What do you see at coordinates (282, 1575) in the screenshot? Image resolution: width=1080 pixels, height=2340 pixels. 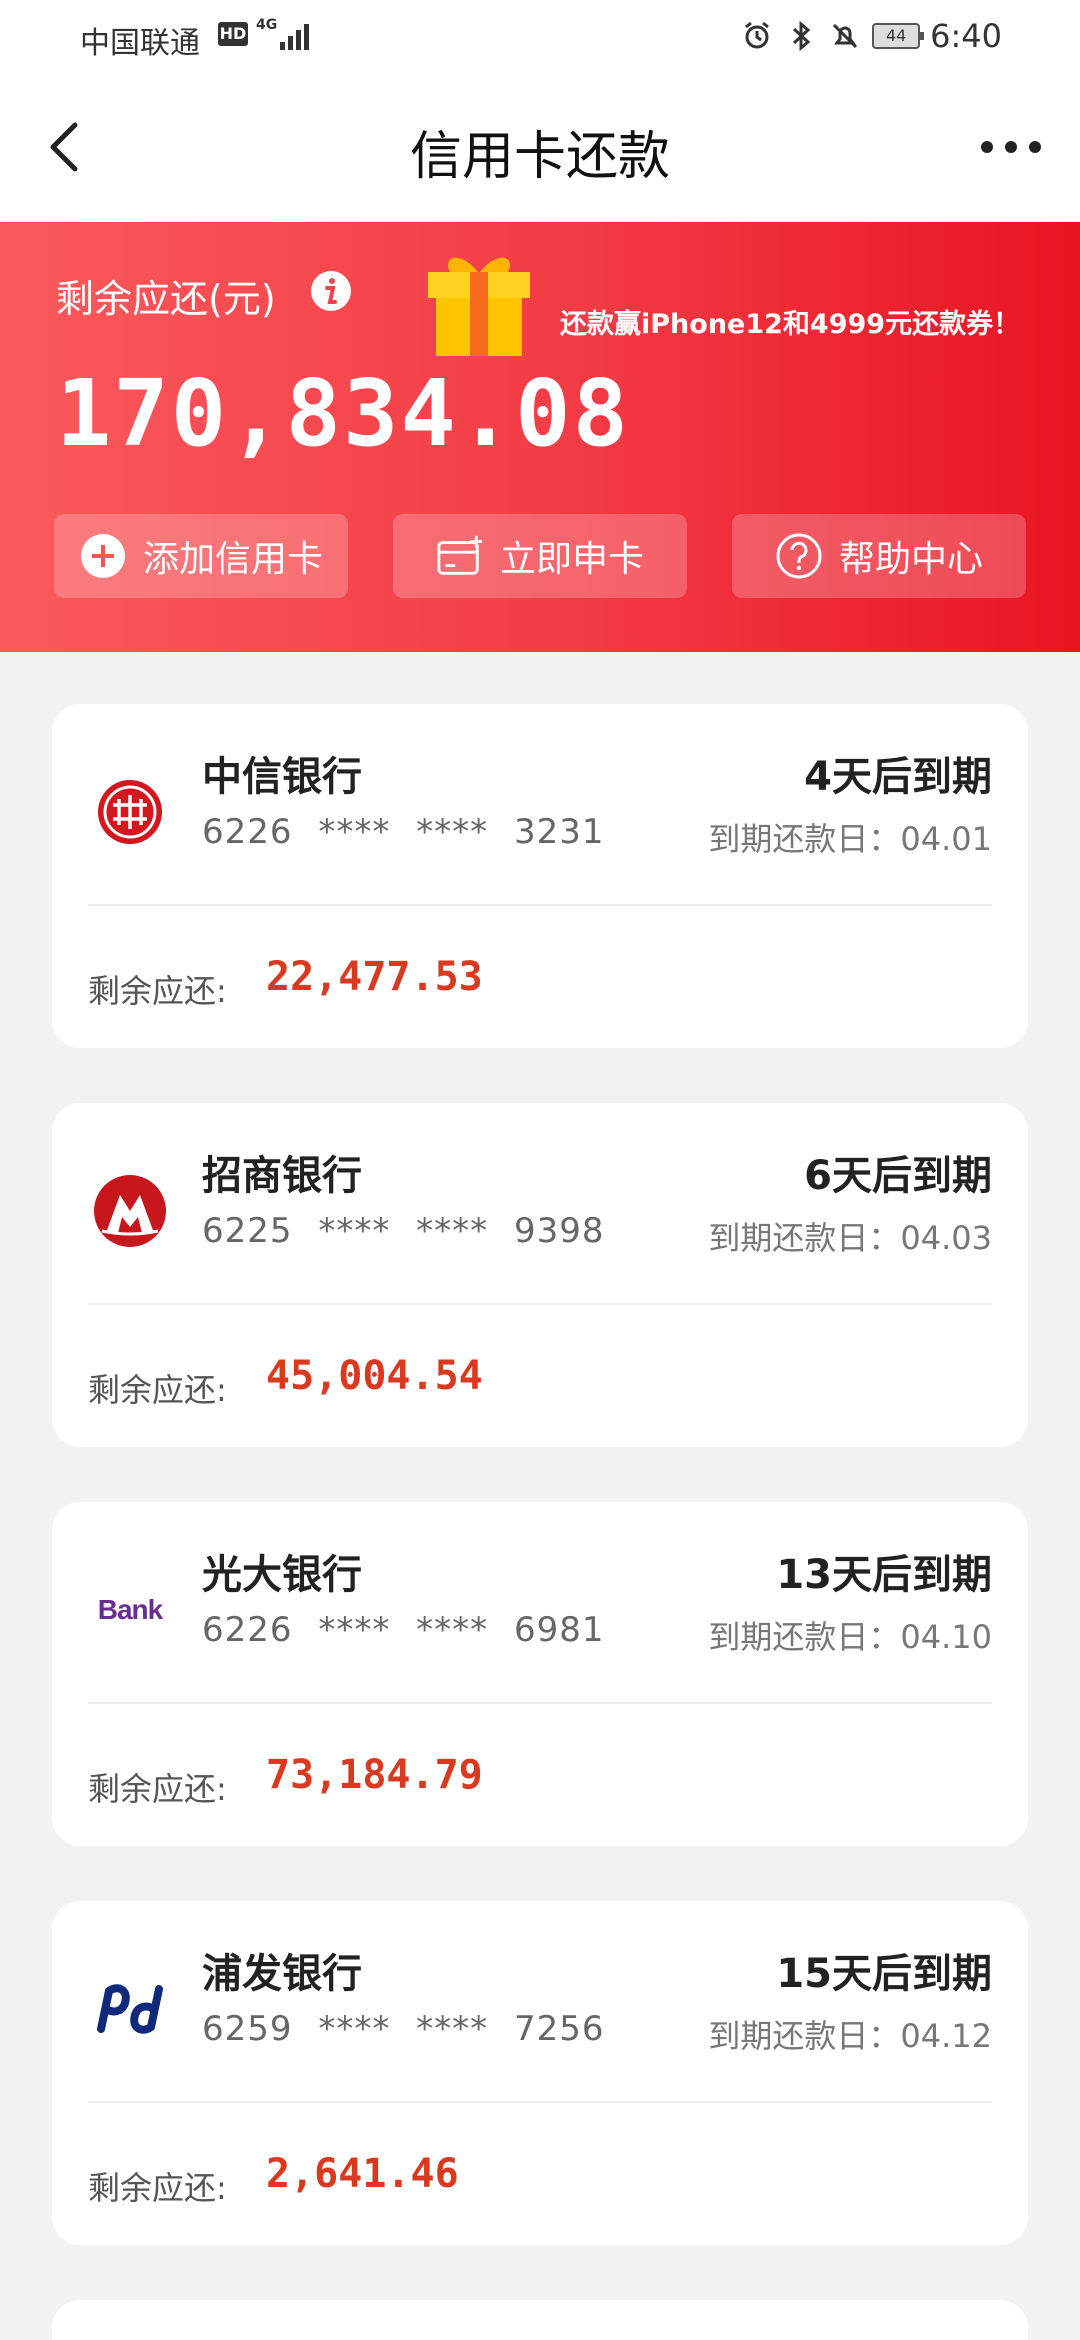 I see `bank-name: 光大银行` at bounding box center [282, 1575].